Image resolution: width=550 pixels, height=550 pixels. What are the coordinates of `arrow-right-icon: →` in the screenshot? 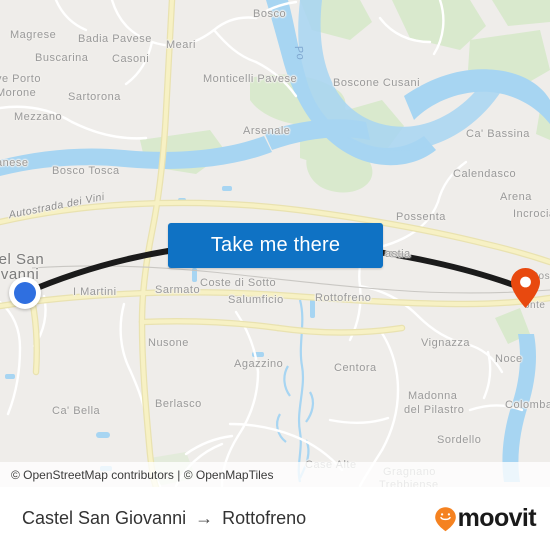 It's located at (204, 517).